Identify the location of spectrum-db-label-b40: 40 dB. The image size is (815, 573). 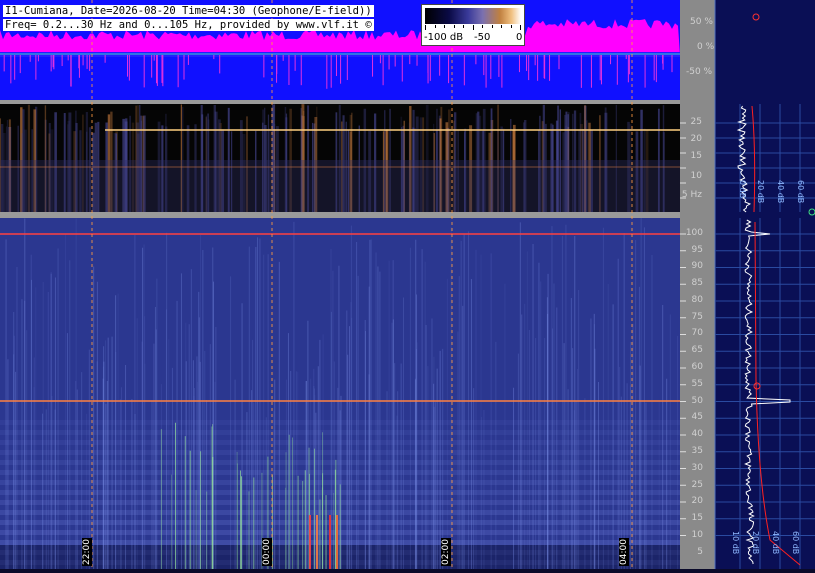
(775, 543).